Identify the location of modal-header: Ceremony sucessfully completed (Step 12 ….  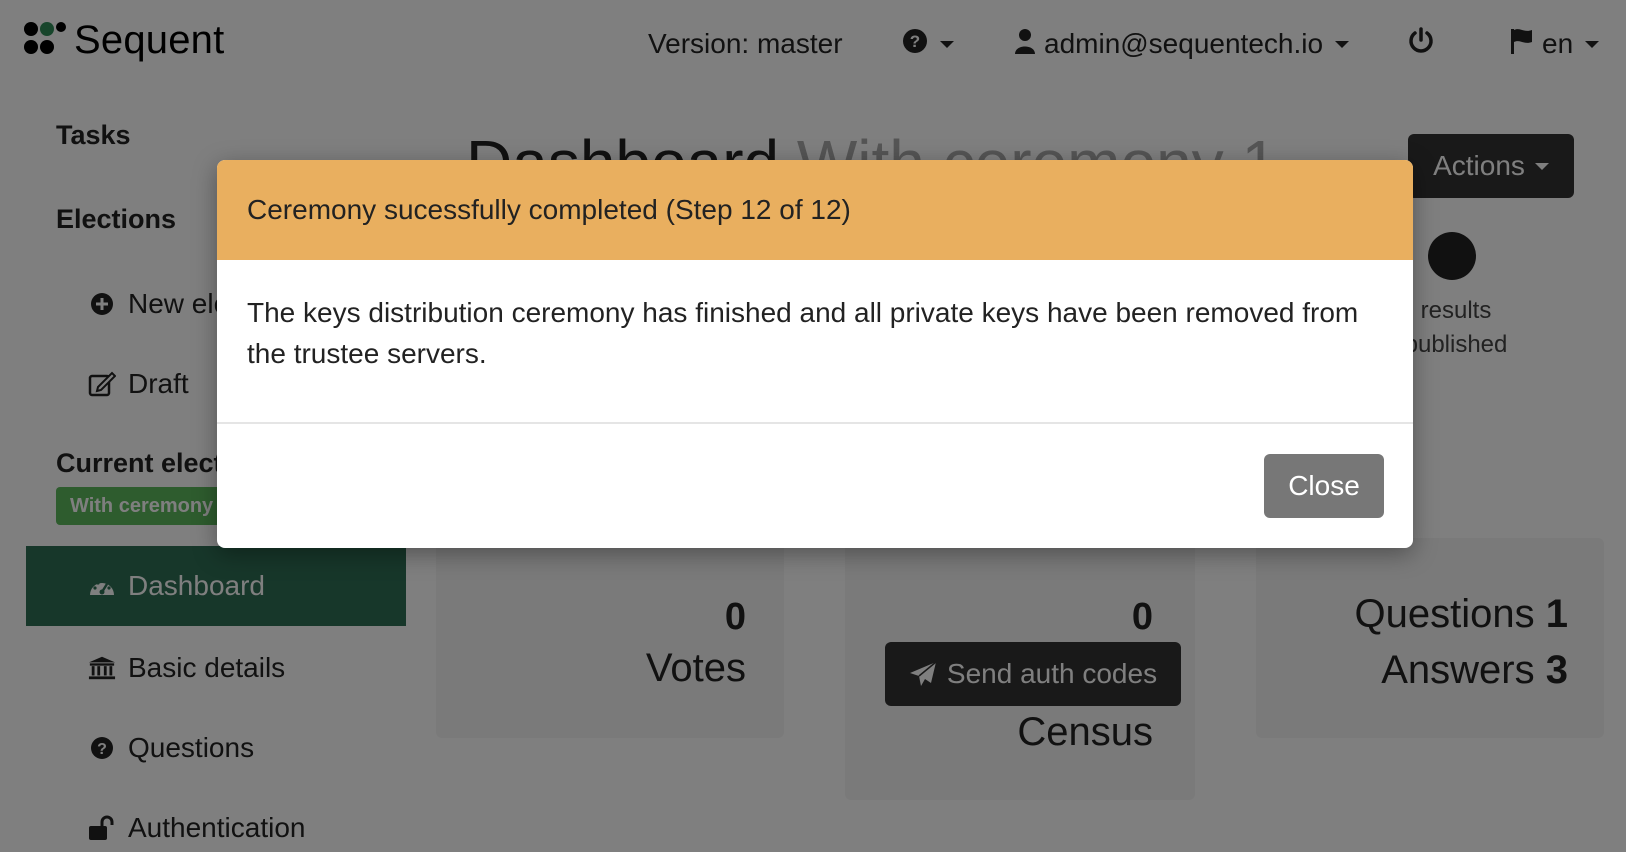
(815, 210).